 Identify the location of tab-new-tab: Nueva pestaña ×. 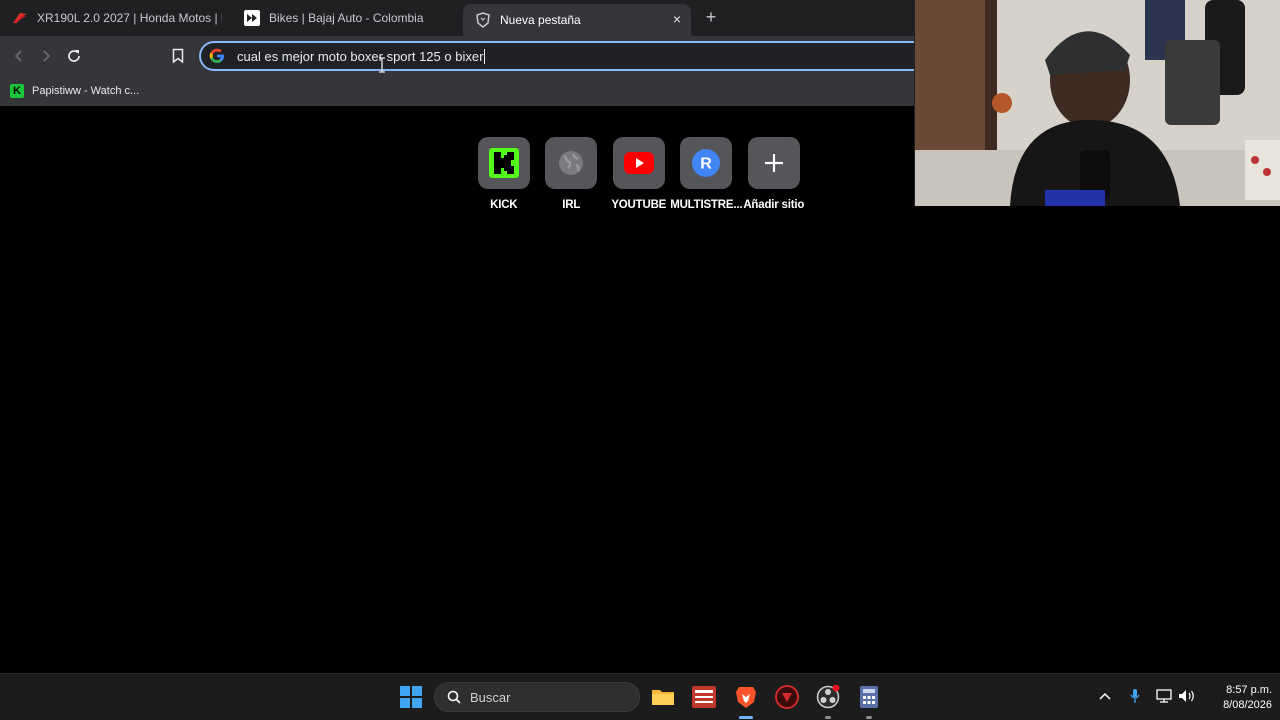
(577, 20).